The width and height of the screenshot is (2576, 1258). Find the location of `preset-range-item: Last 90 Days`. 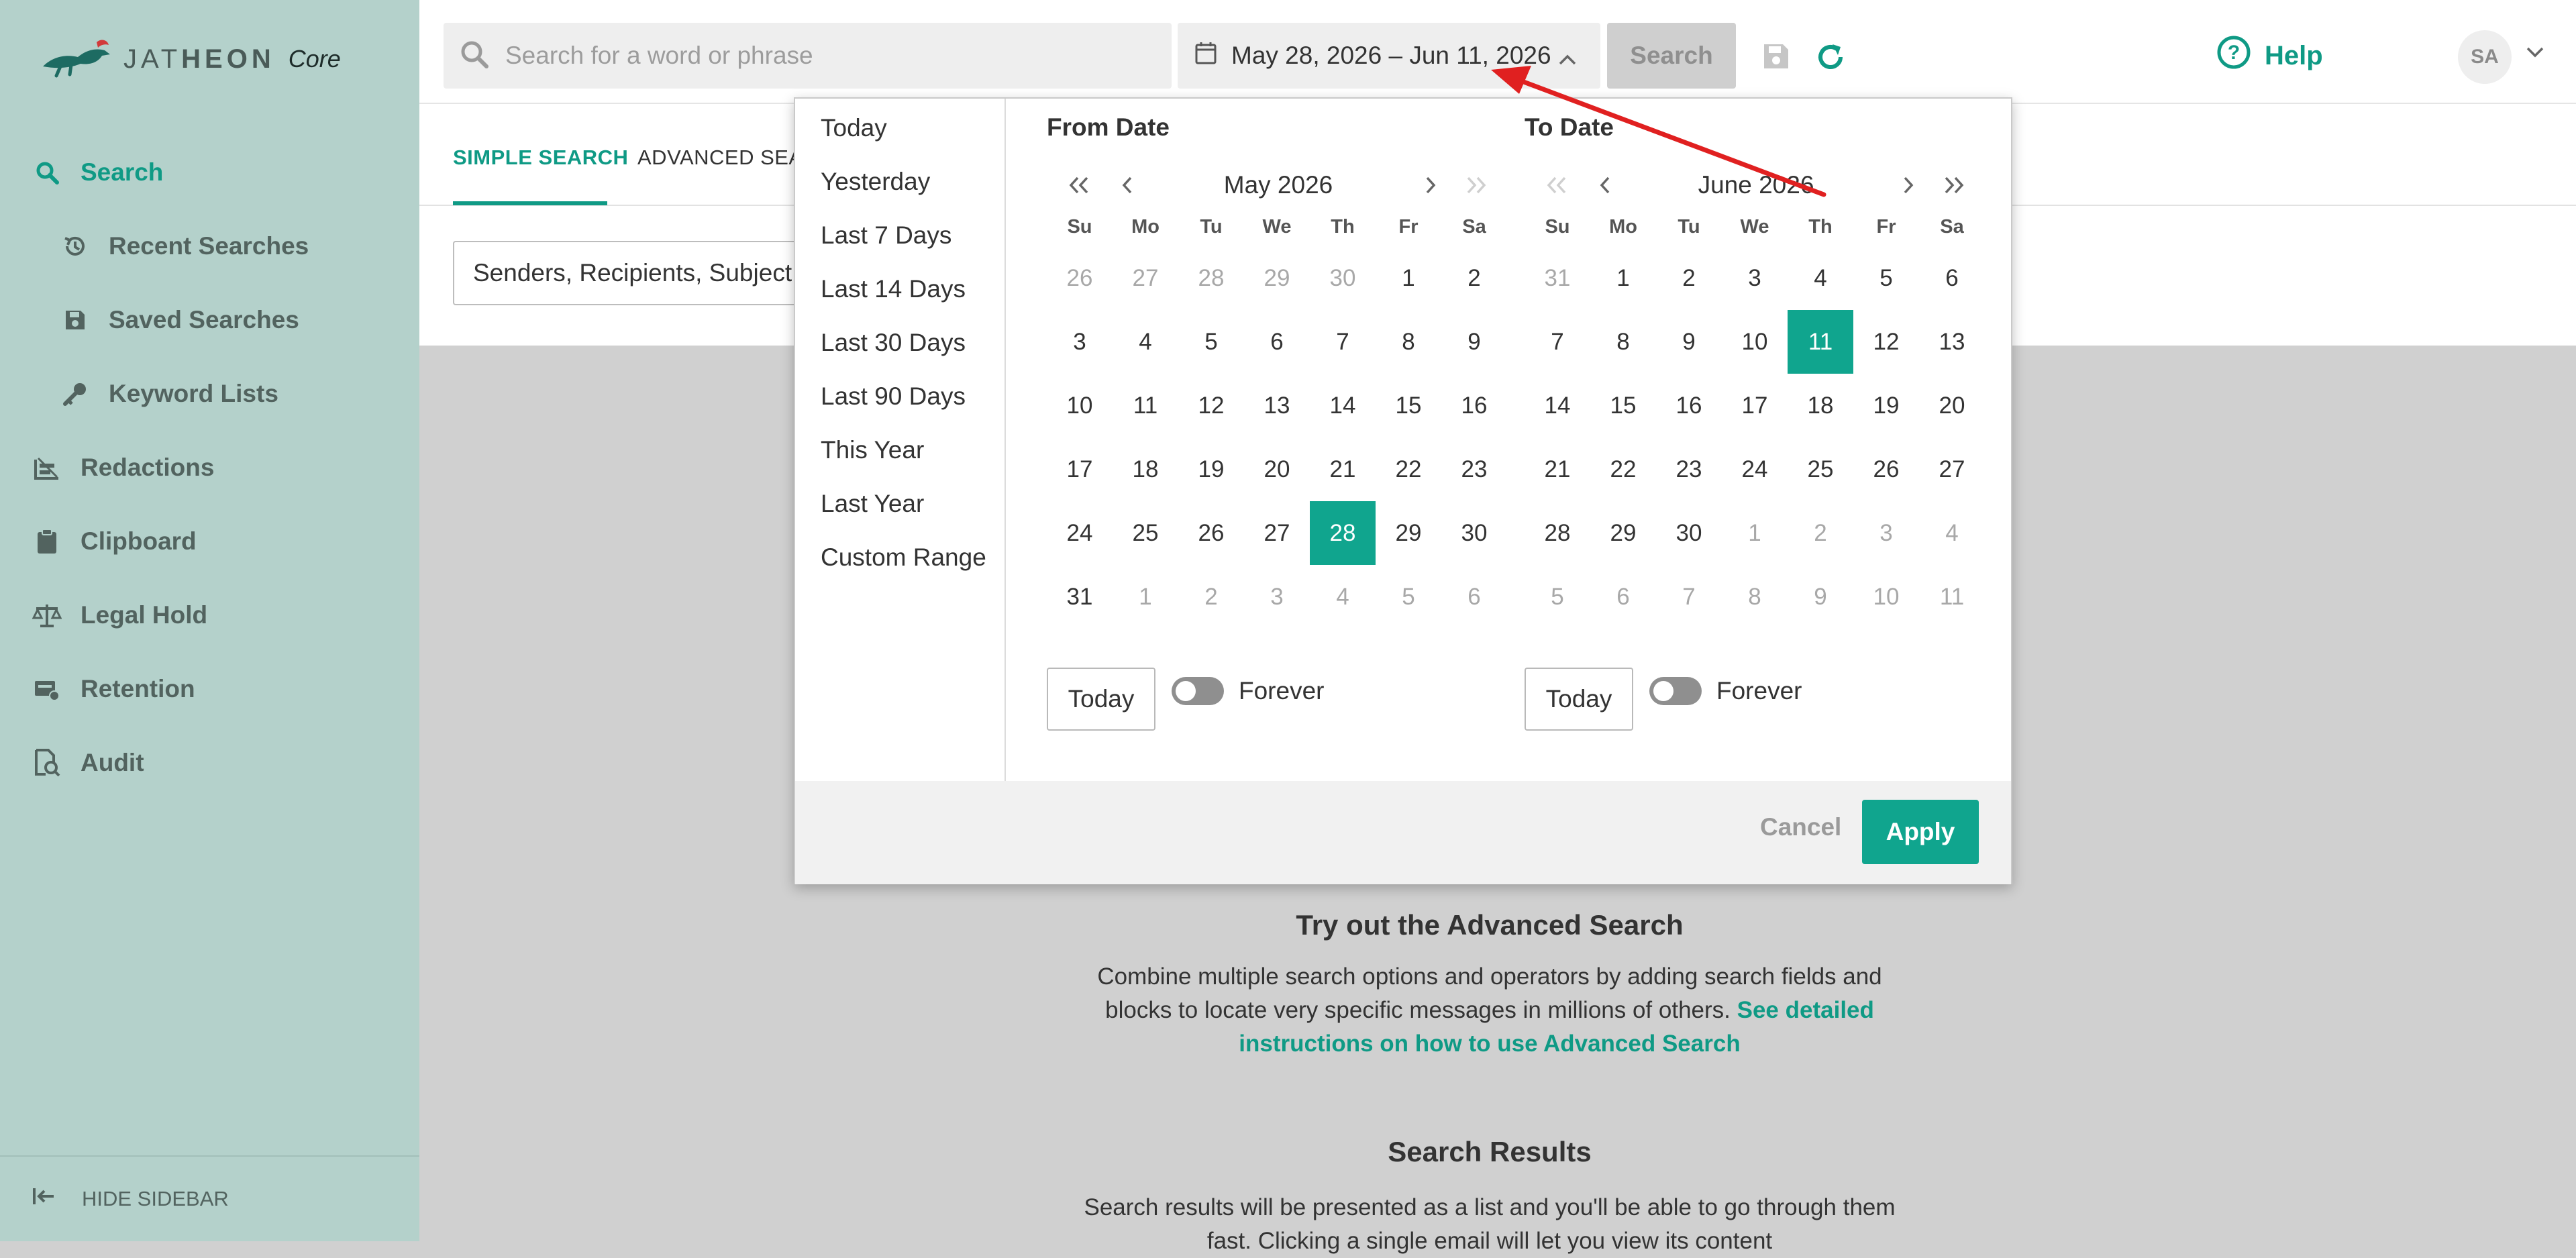

preset-range-item: Last 90 Days is located at coordinates (893, 396).